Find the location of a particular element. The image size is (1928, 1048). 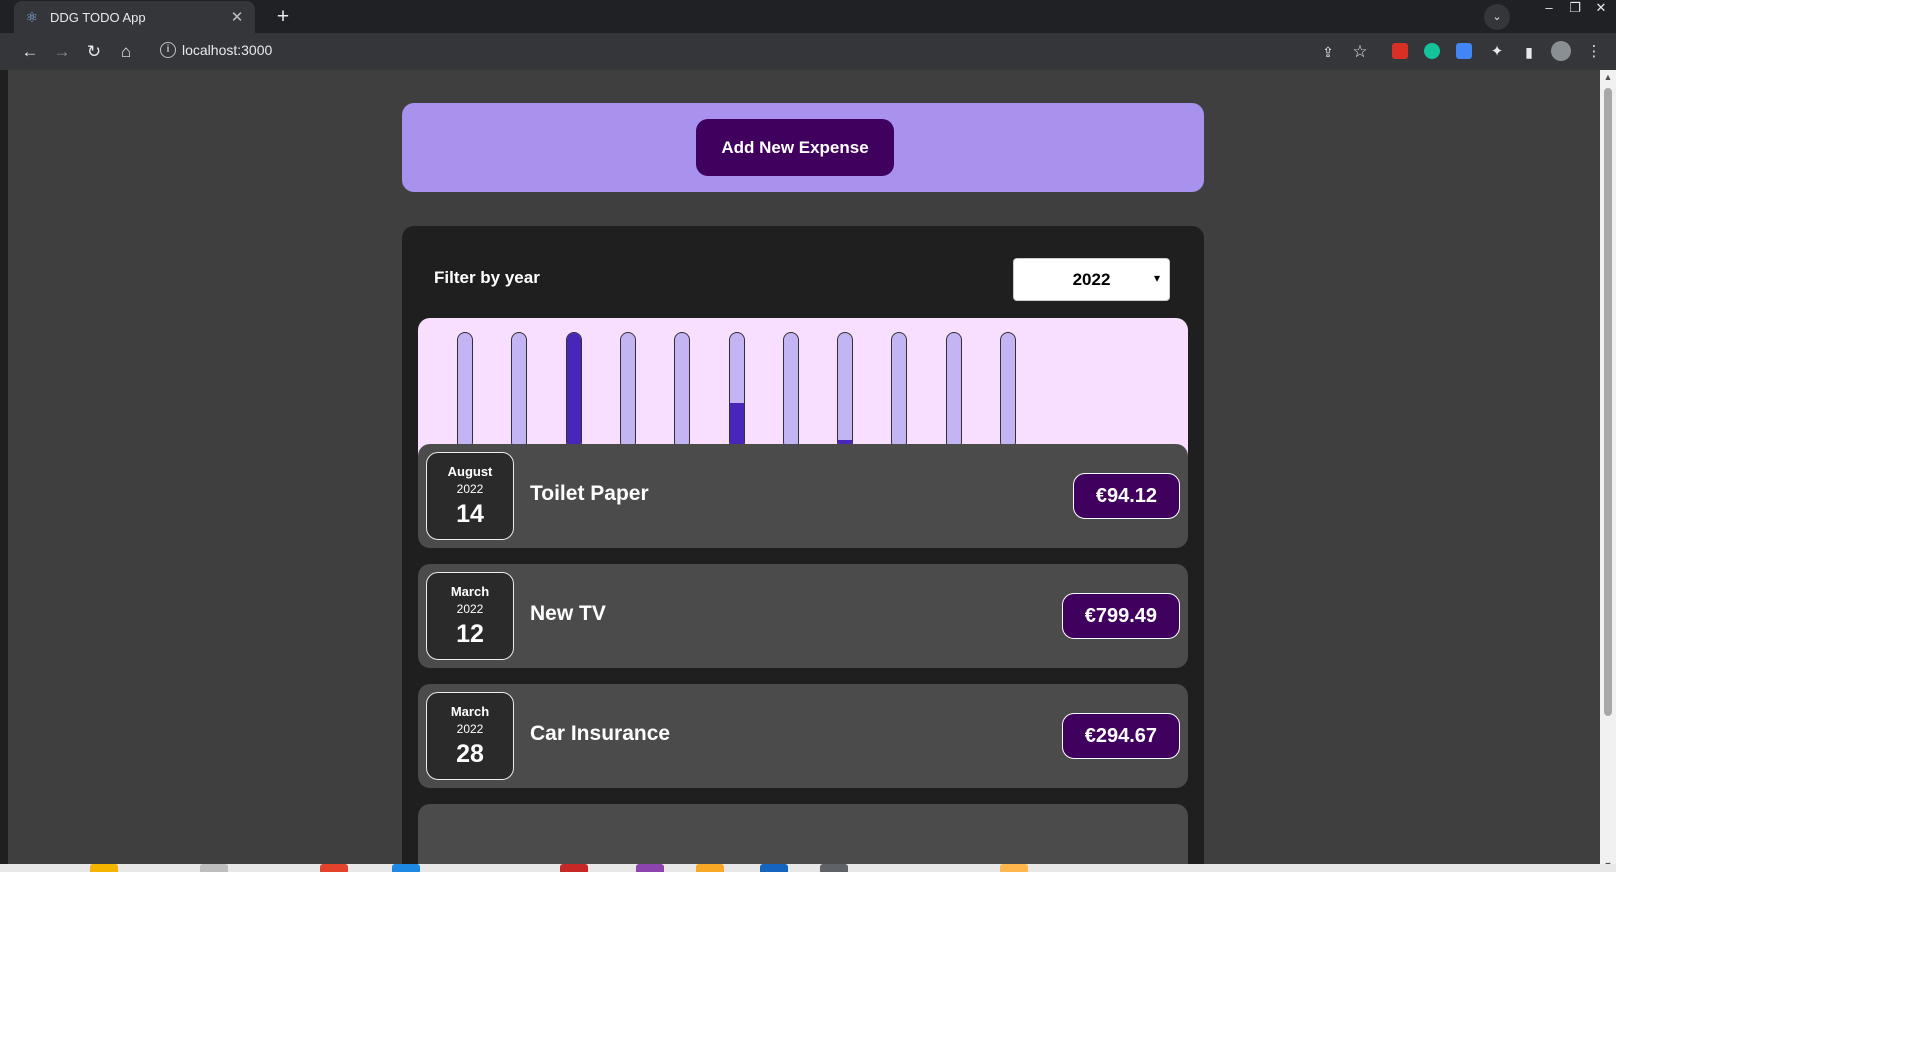

chart-bar-sep: Sep is located at coordinates (844, 397).